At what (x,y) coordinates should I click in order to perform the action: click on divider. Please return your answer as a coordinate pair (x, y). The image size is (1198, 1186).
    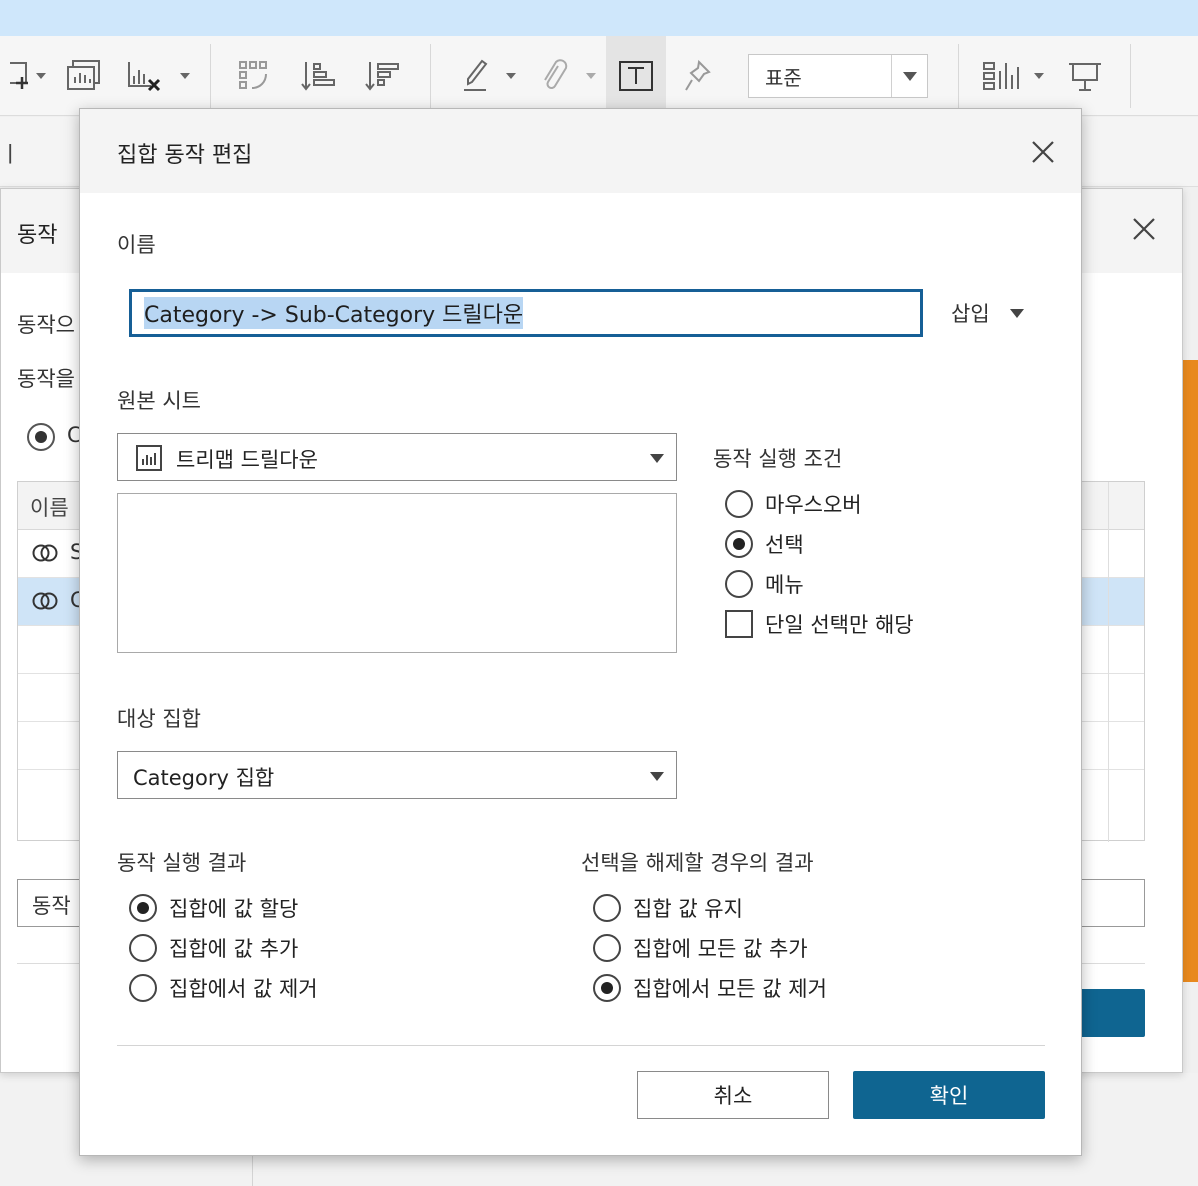
    Looking at the image, I should click on (581, 1045).